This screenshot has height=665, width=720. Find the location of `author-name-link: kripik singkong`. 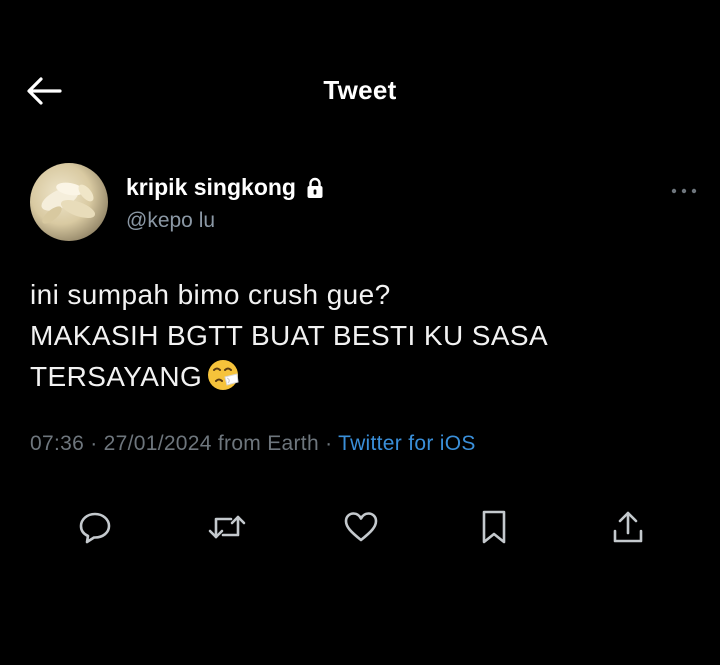

author-name-link: kripik singkong is located at coordinates (225, 187).